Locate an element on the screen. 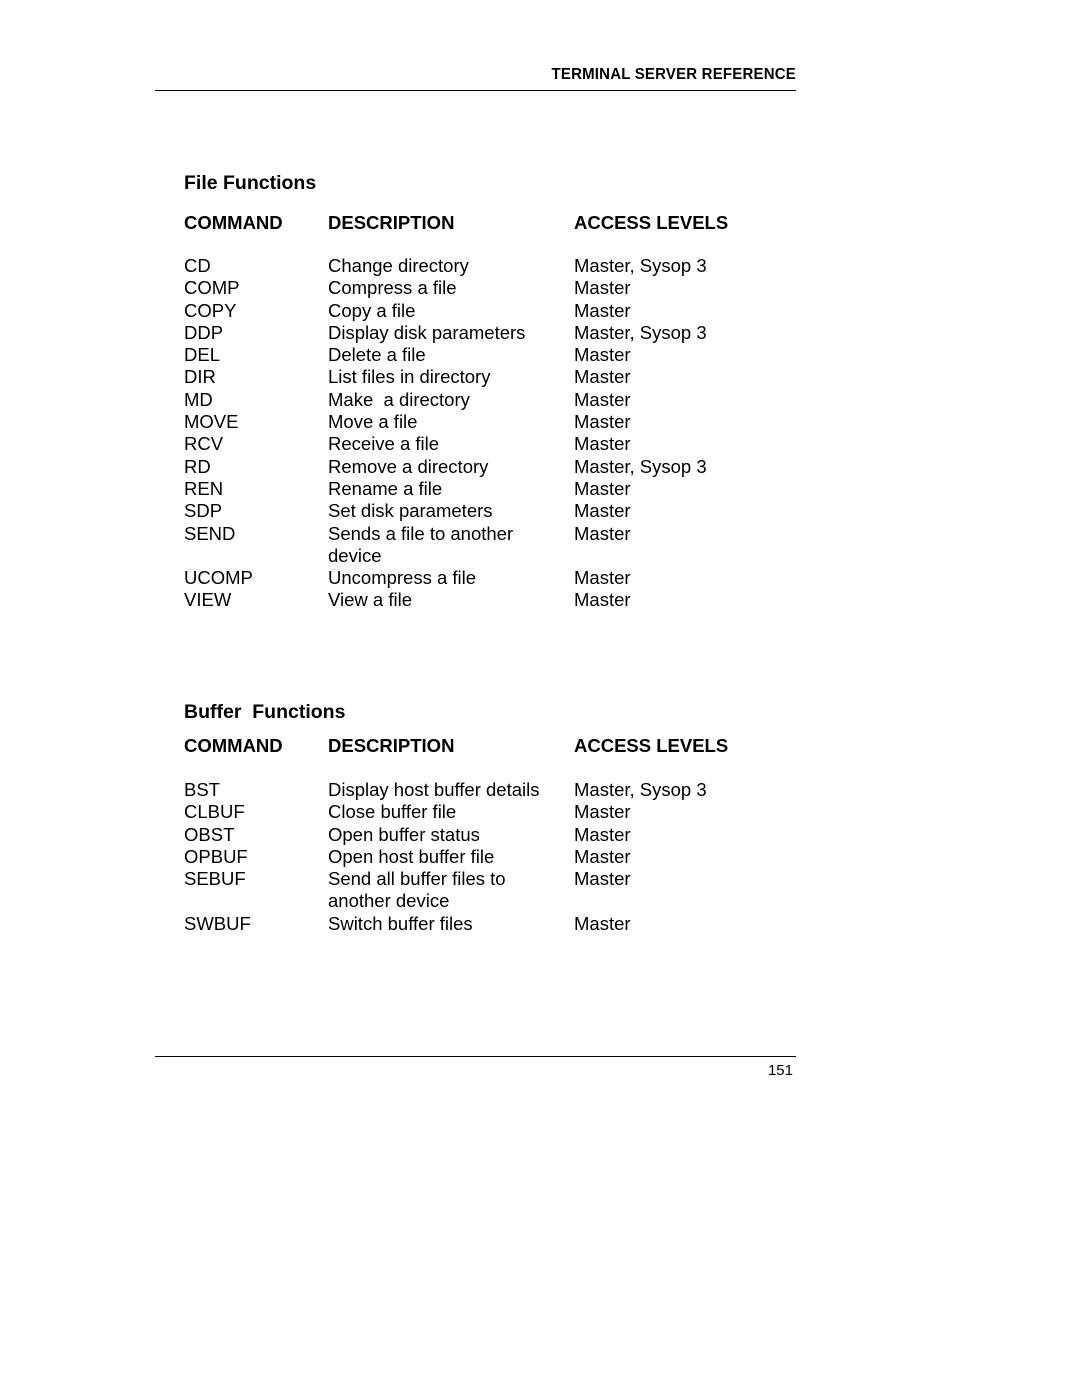 The height and width of the screenshot is (1397, 1080). description-cell: Change directory is located at coordinates (398, 265).